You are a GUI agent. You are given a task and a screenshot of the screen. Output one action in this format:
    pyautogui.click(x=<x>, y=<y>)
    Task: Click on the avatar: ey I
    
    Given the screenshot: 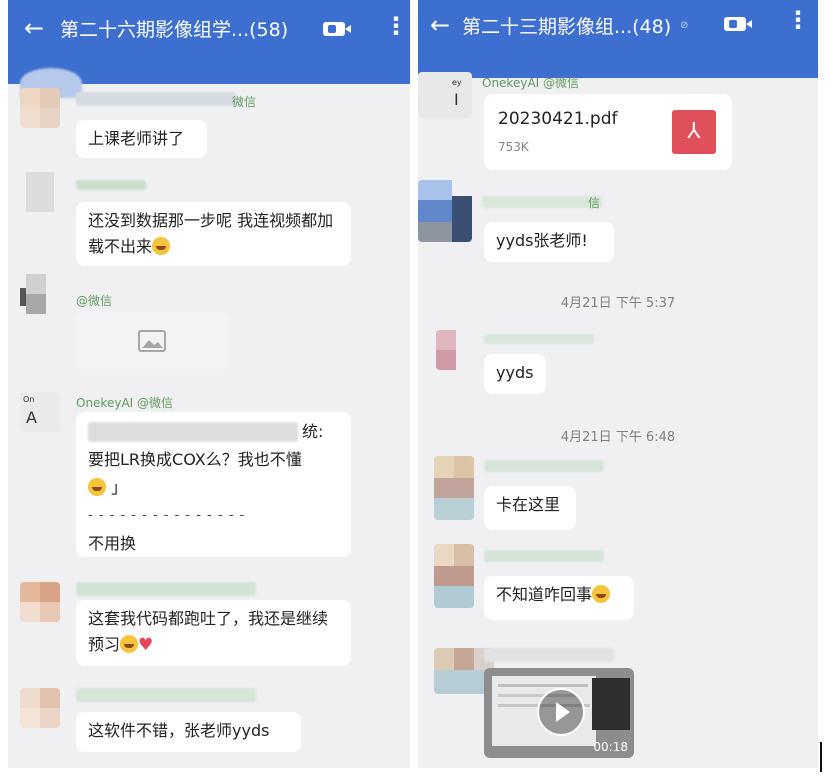 What is the action you would take?
    pyautogui.click(x=445, y=95)
    